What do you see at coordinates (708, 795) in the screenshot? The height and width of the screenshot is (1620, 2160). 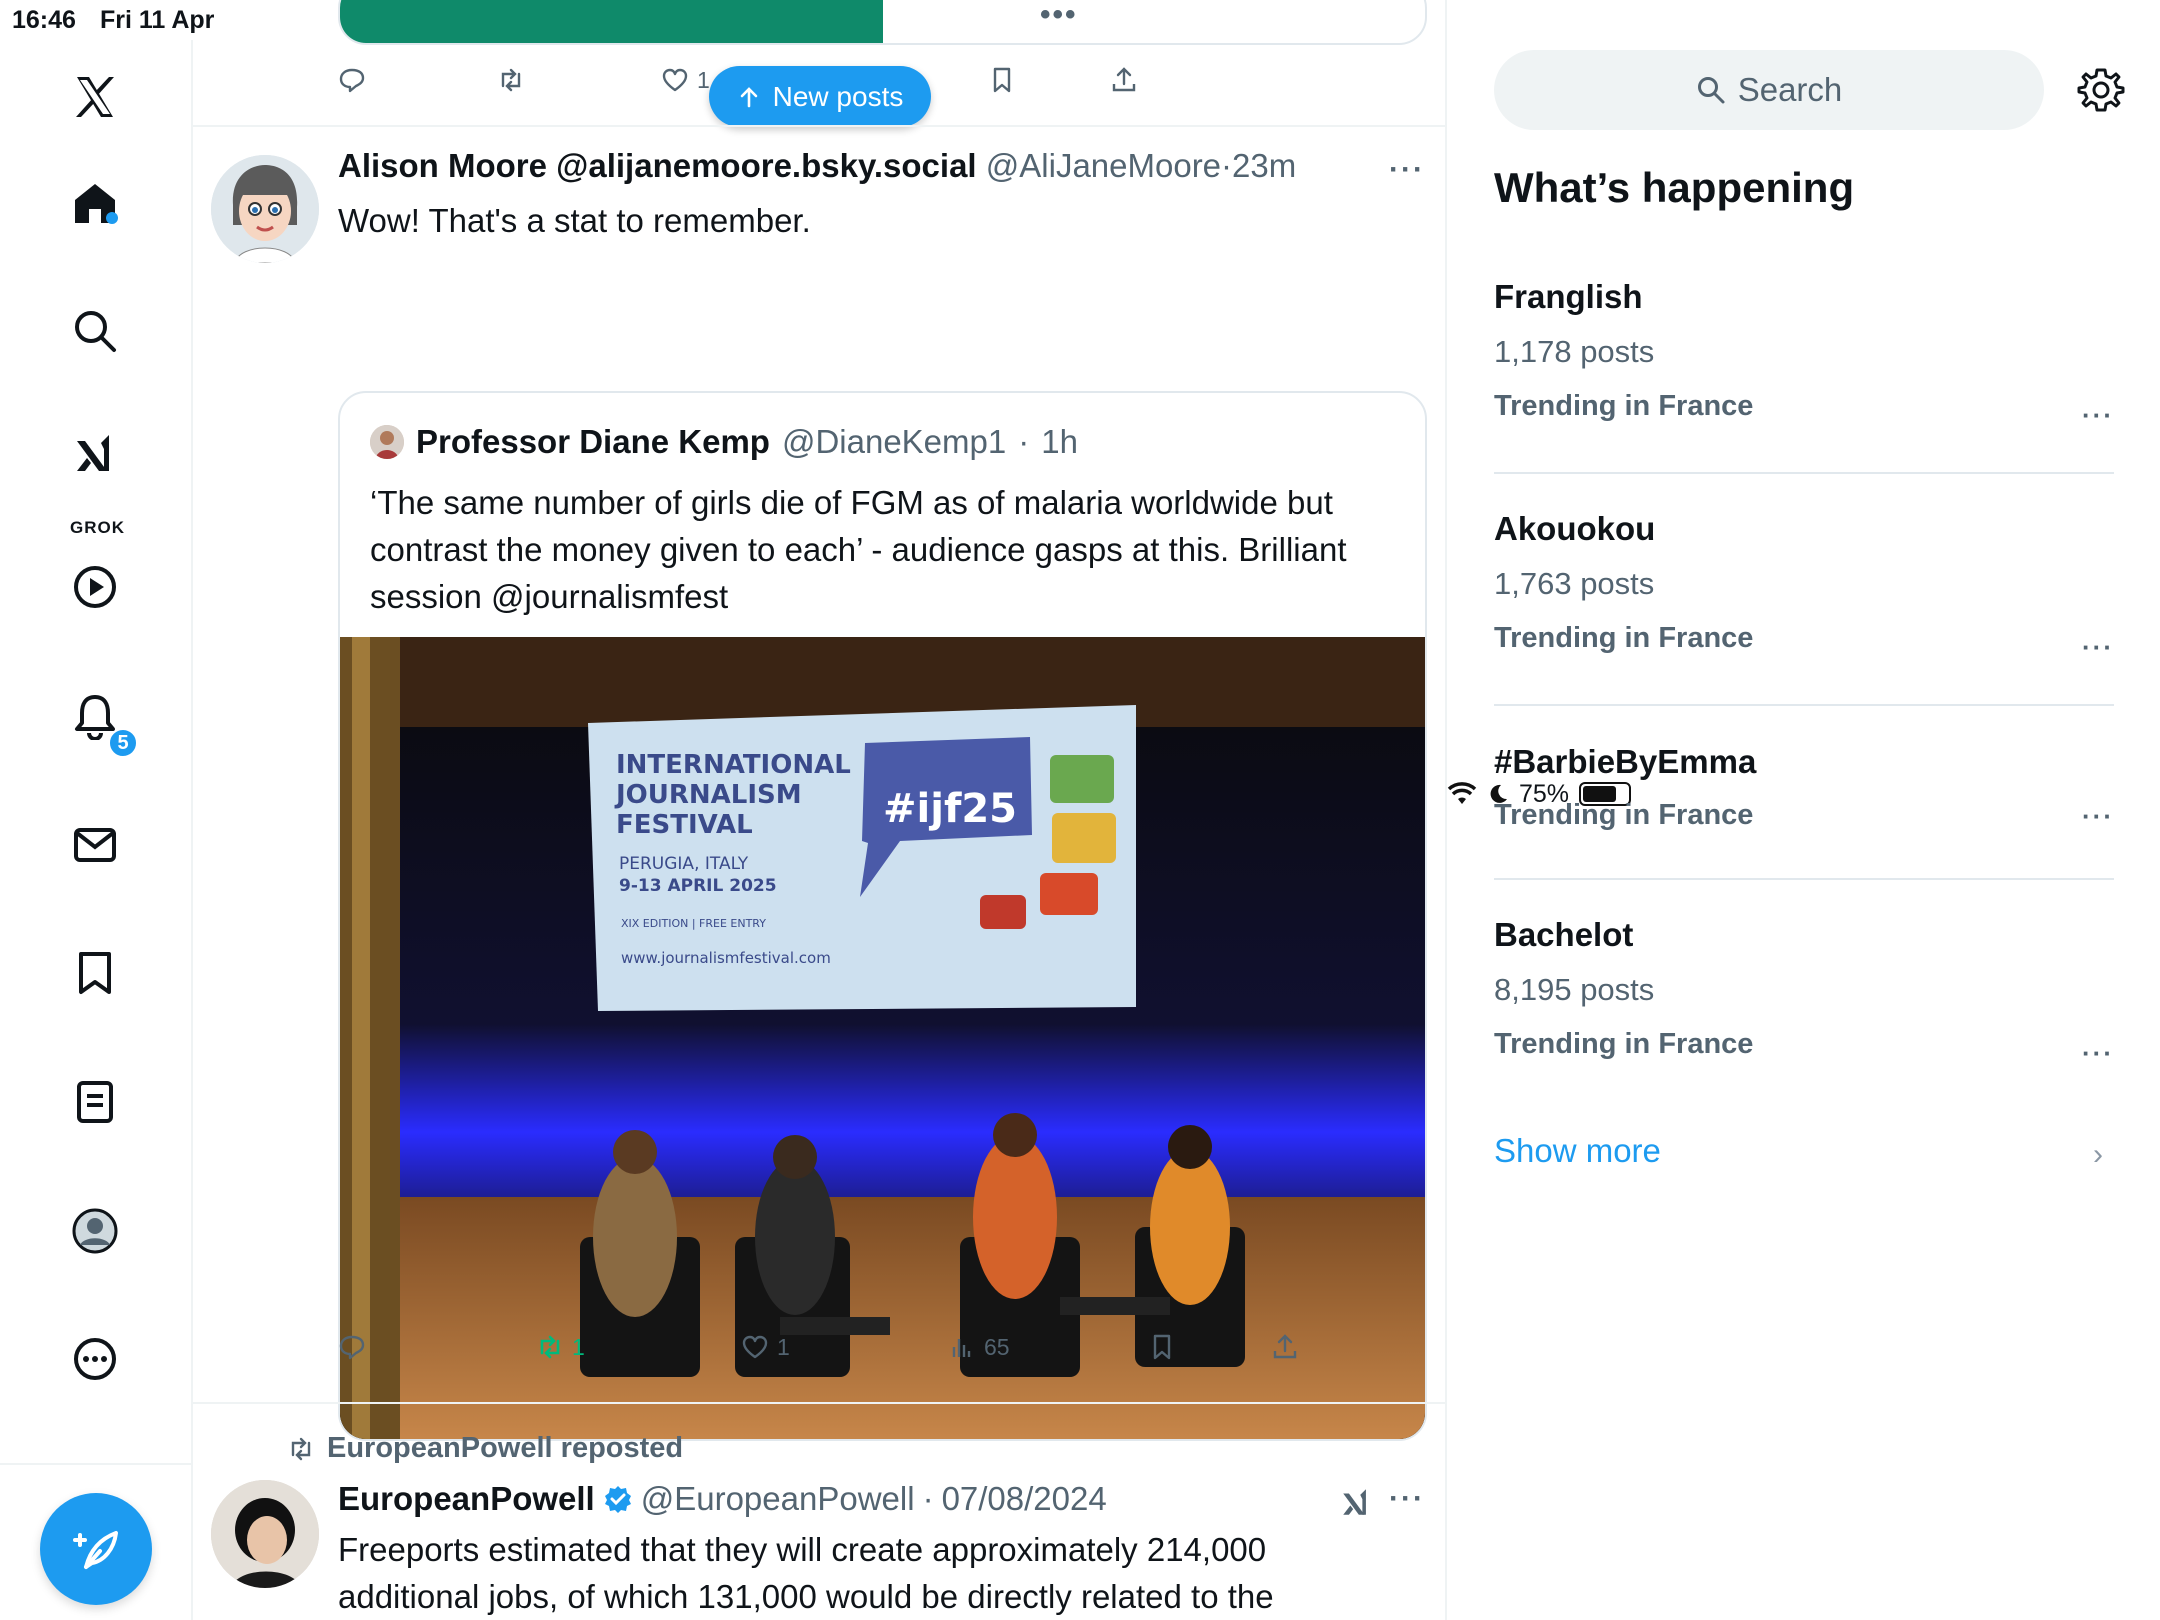 I see `festival-line2: JOURNALISM` at bounding box center [708, 795].